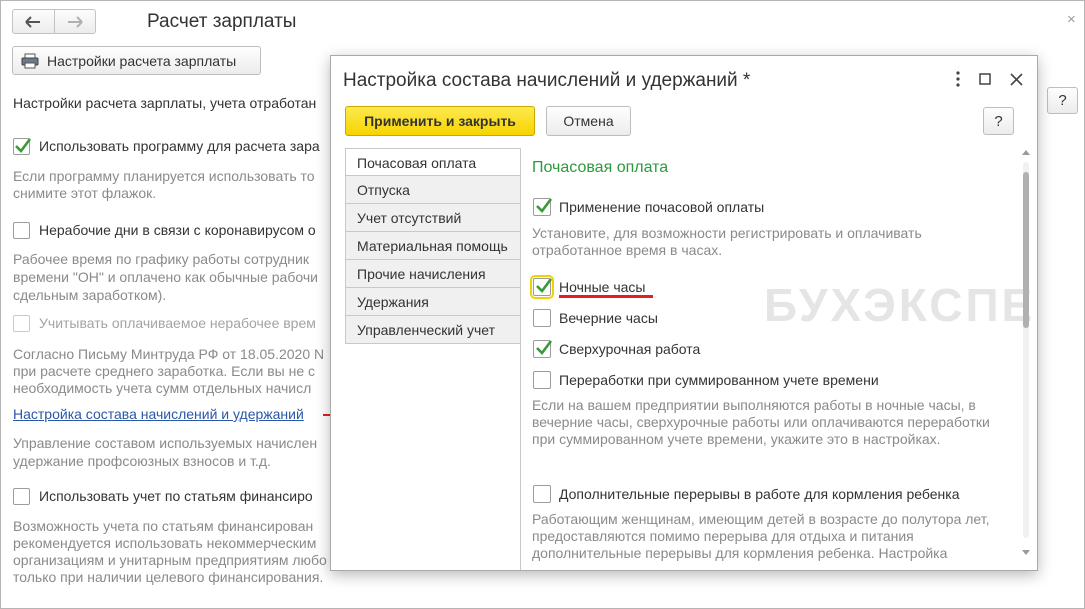 This screenshot has width=1085, height=609. I want to click on evening-hours-label: Вечерние часы, so click(608, 318).